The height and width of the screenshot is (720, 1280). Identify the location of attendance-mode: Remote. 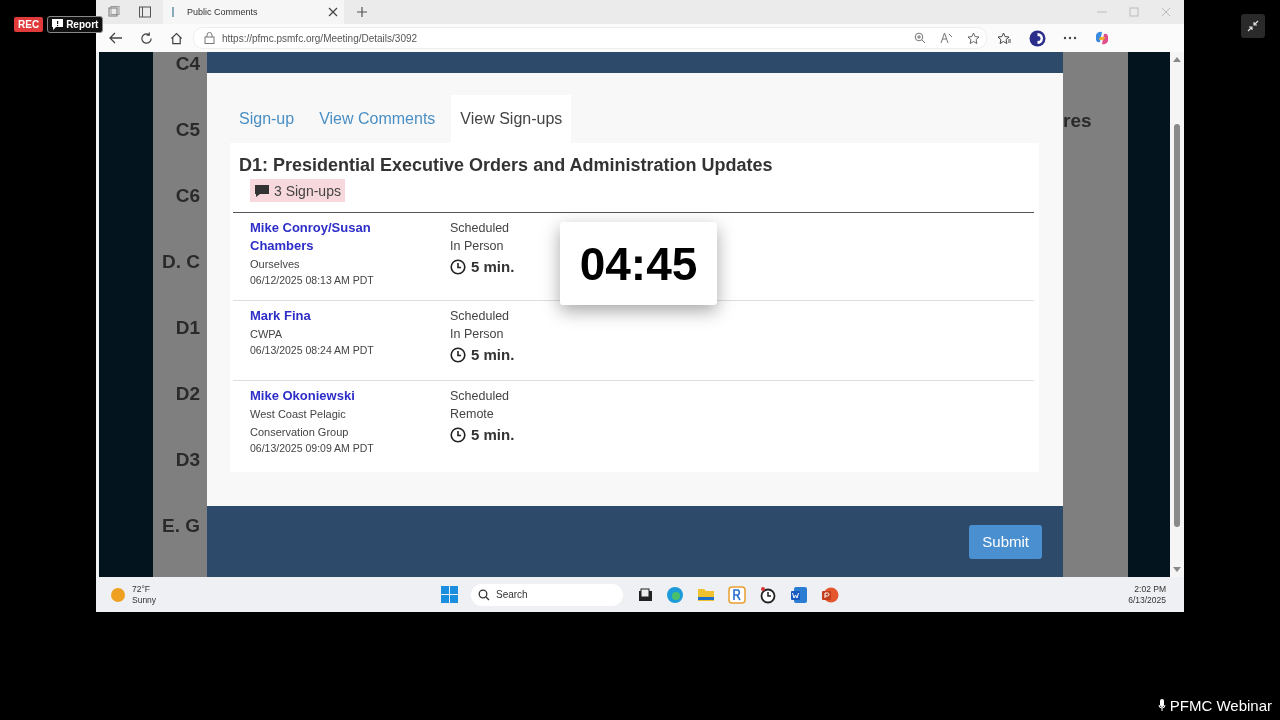
(472, 414).